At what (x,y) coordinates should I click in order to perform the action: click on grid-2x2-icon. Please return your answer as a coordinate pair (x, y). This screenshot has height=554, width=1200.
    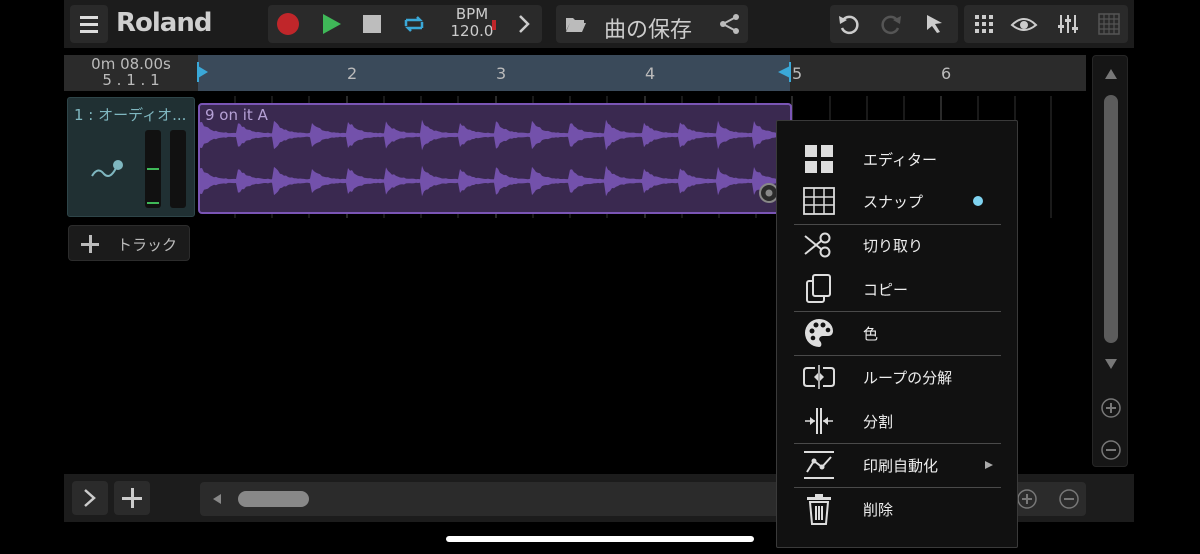
    Looking at the image, I should click on (819, 159).